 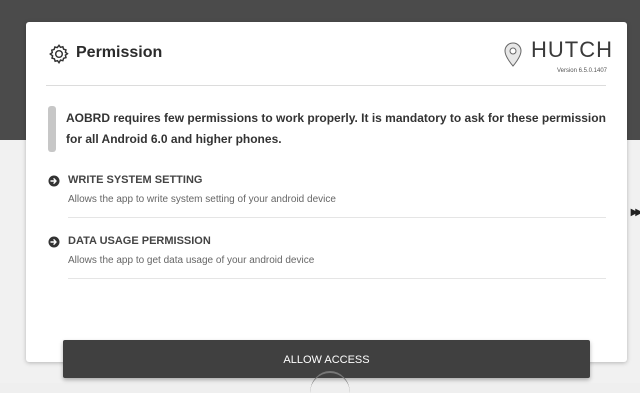 I want to click on hutch-logo-icon, so click(x=513, y=54).